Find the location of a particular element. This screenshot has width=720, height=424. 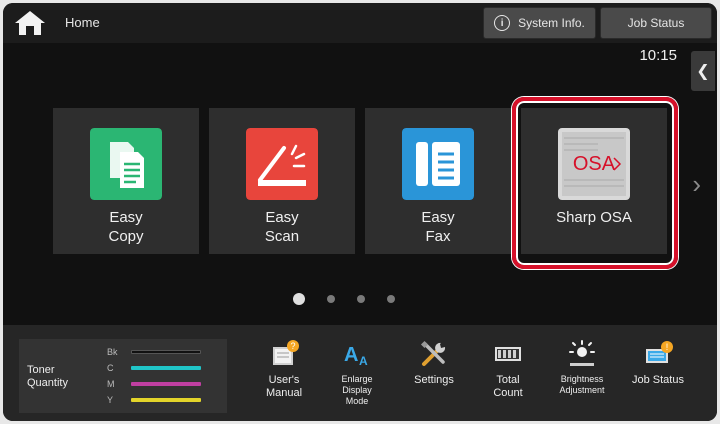

toner-name: C is located at coordinates (110, 368).